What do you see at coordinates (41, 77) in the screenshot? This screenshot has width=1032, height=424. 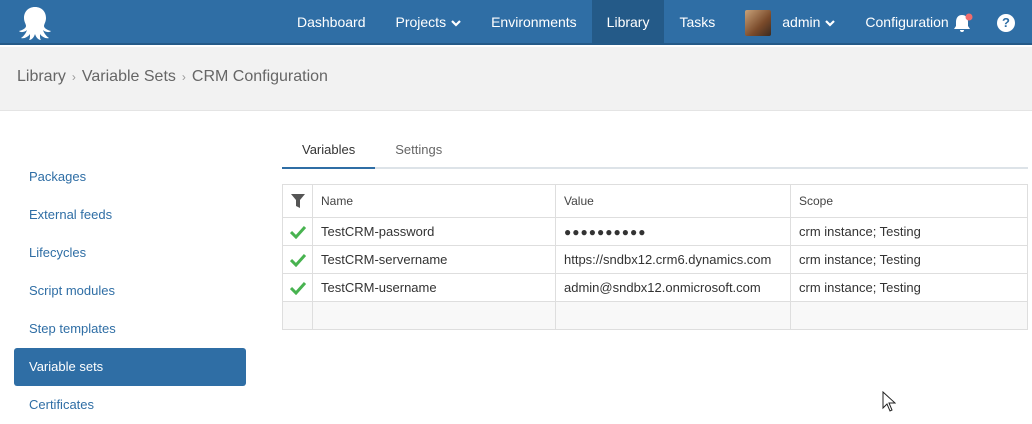 I see `breadcrumb-library: Library` at bounding box center [41, 77].